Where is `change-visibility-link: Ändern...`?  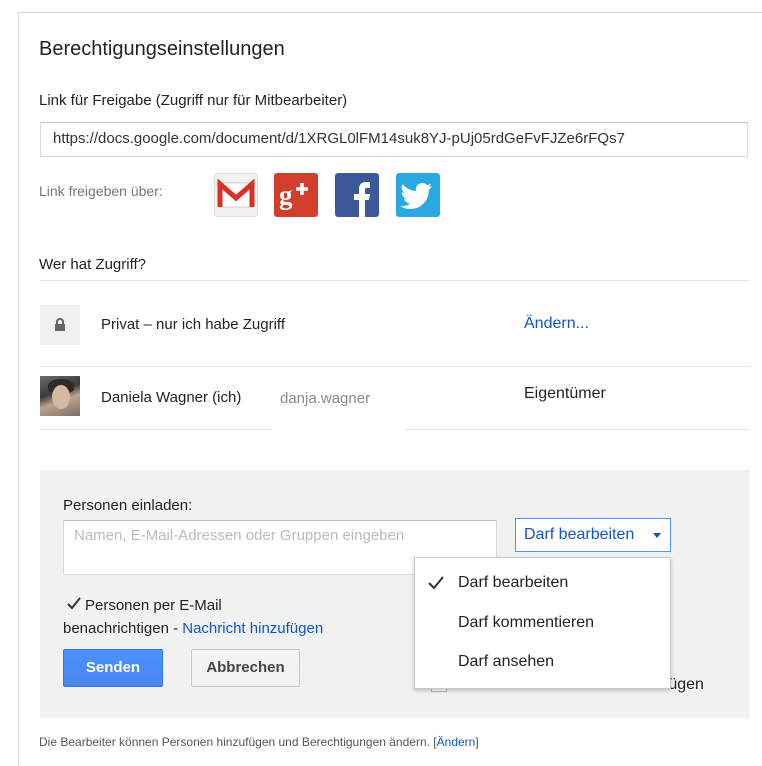 change-visibility-link: Ändern... is located at coordinates (556, 324).